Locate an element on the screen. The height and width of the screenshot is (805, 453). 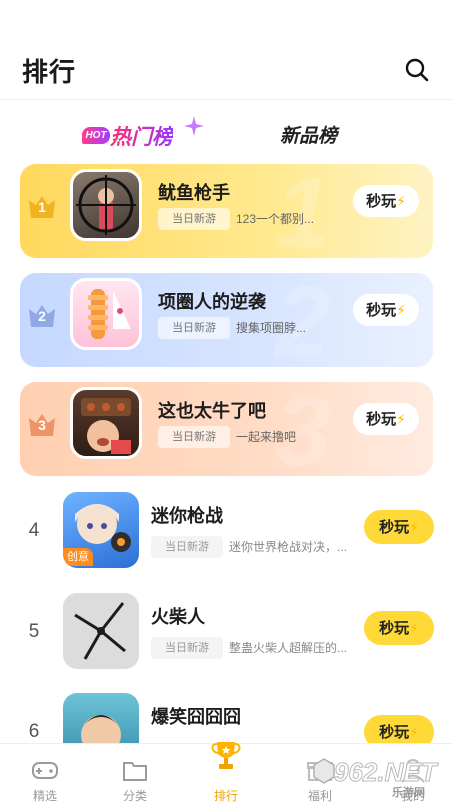
rank-number: 5 is located at coordinates (34, 631).